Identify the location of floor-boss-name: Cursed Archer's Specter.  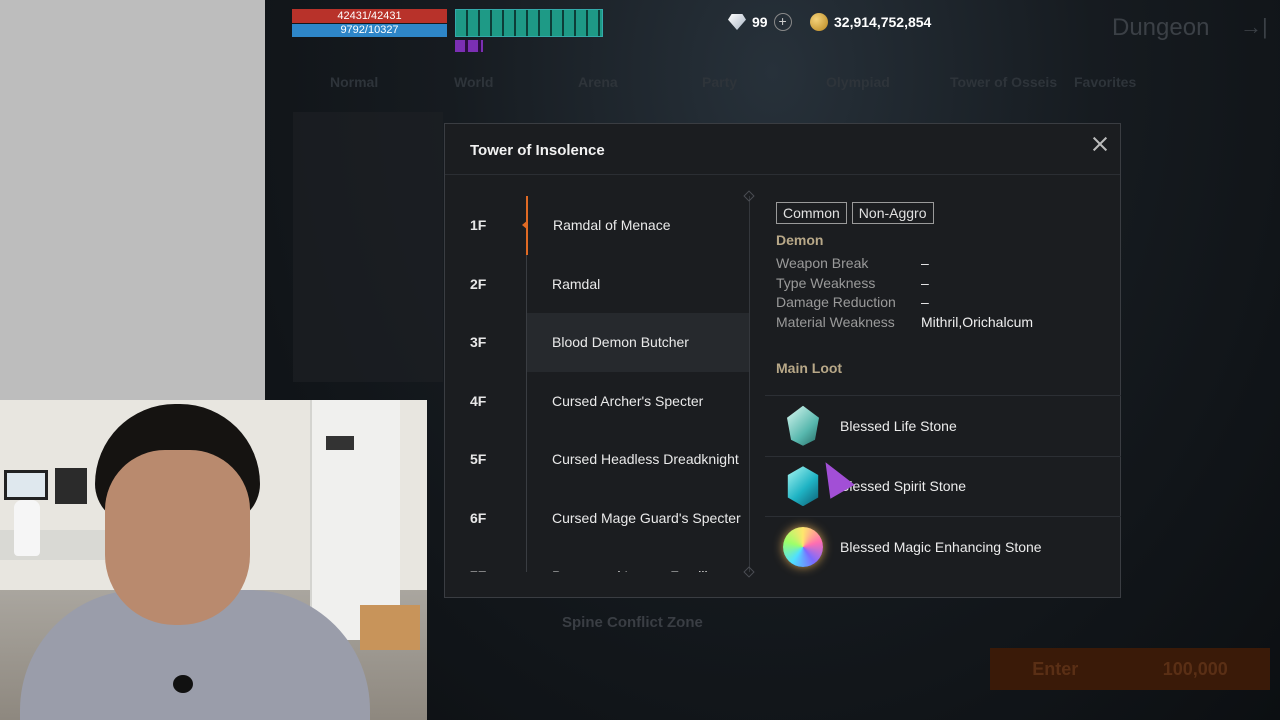
(637, 400).